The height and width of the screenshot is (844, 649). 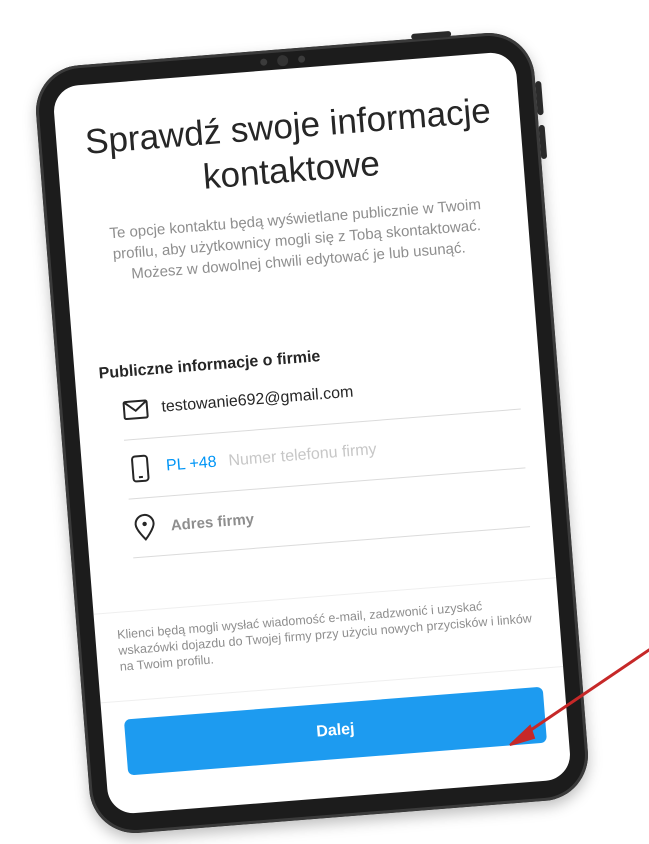 What do you see at coordinates (328, 453) in the screenshot?
I see `phone-number-input` at bounding box center [328, 453].